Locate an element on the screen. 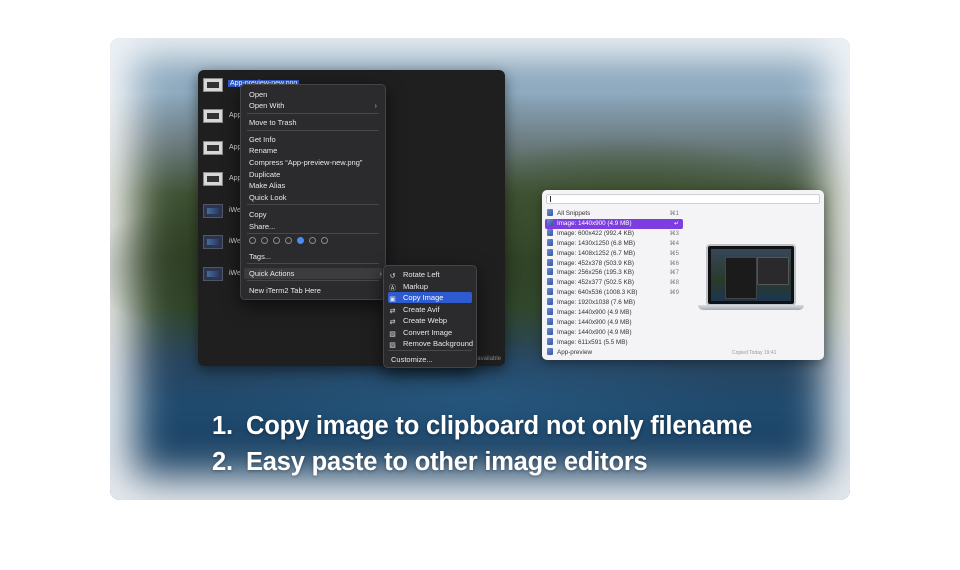 This screenshot has height=570, width=960. clipboard-item-shortcut: ↵ is located at coordinates (676, 223).